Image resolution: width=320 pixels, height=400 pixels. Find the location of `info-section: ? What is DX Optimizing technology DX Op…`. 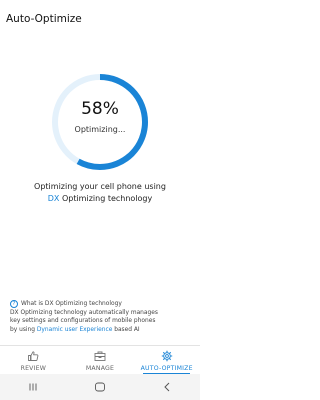

info-section: ? What is DX Optimizing technology DX Op… is located at coordinates (101, 317).